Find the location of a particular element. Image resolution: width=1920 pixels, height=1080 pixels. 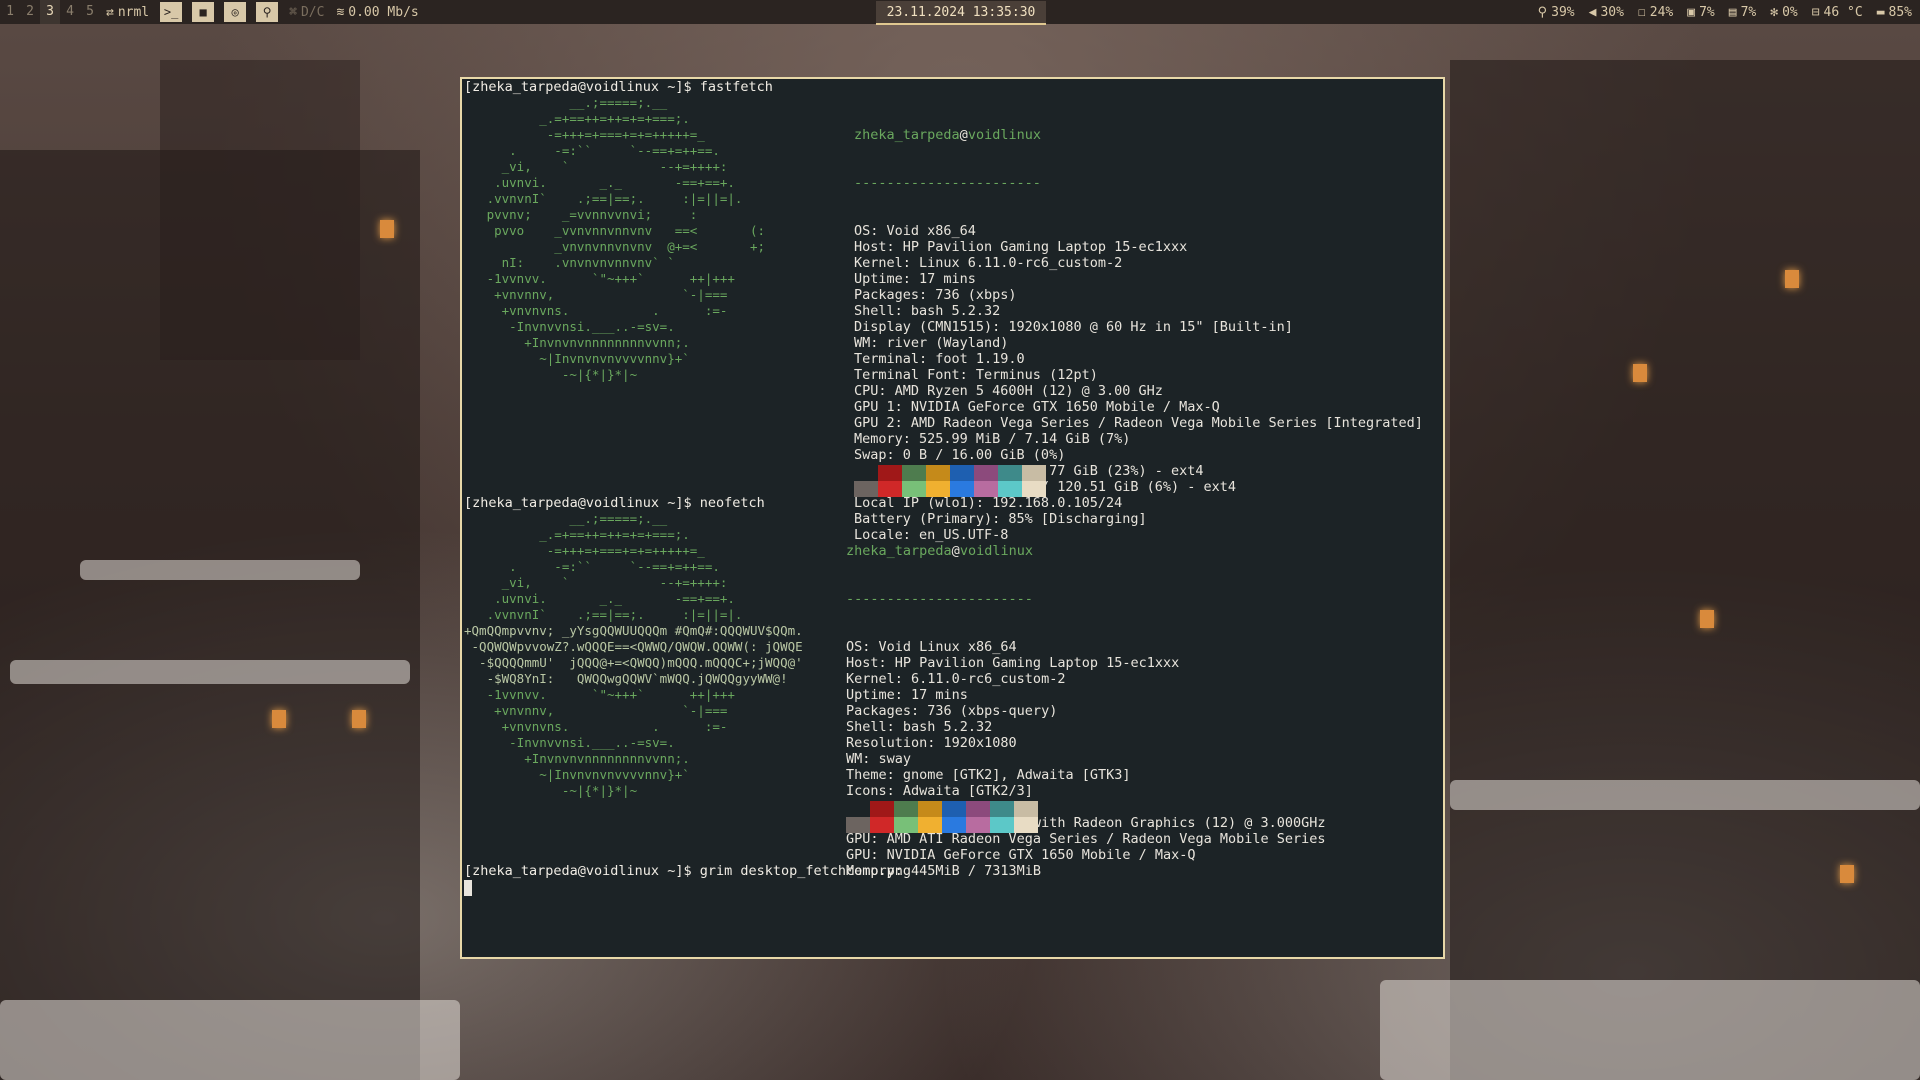

terminal-launcher-button: >_ is located at coordinates (171, 12).